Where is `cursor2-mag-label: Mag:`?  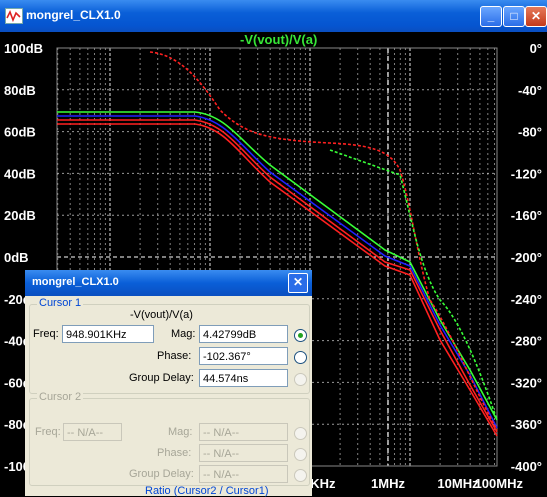
cursor2-mag-label: Mag: is located at coordinates (180, 432).